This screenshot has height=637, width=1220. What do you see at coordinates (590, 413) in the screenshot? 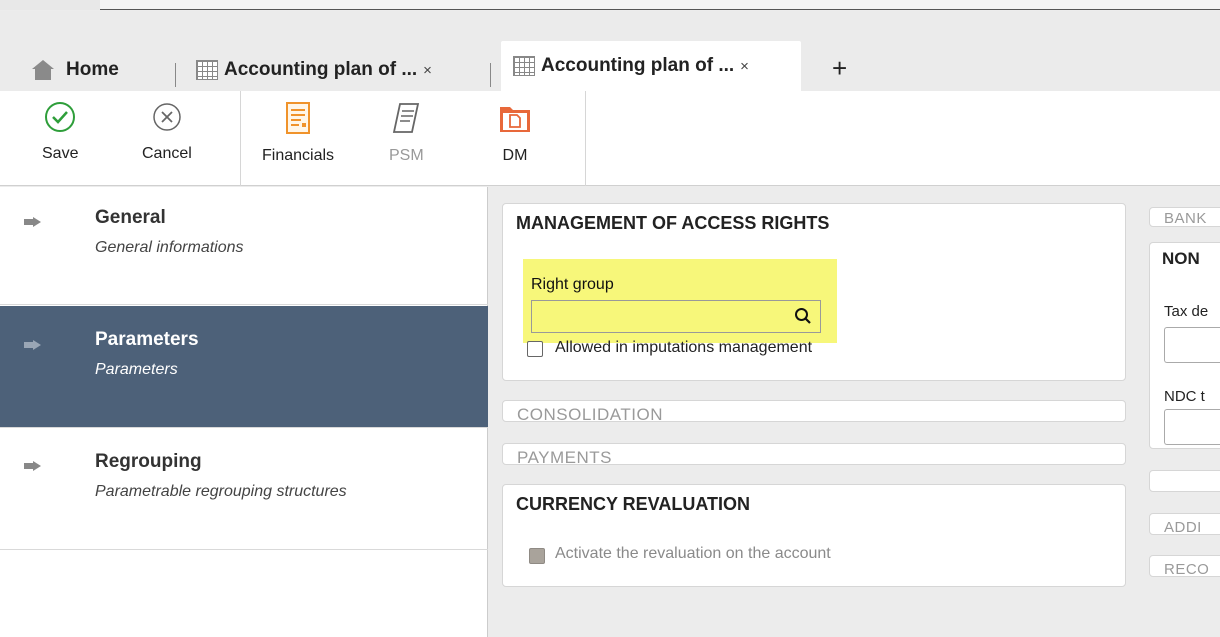
I see `consolidation-title: CONSOLIDATION` at bounding box center [590, 413].